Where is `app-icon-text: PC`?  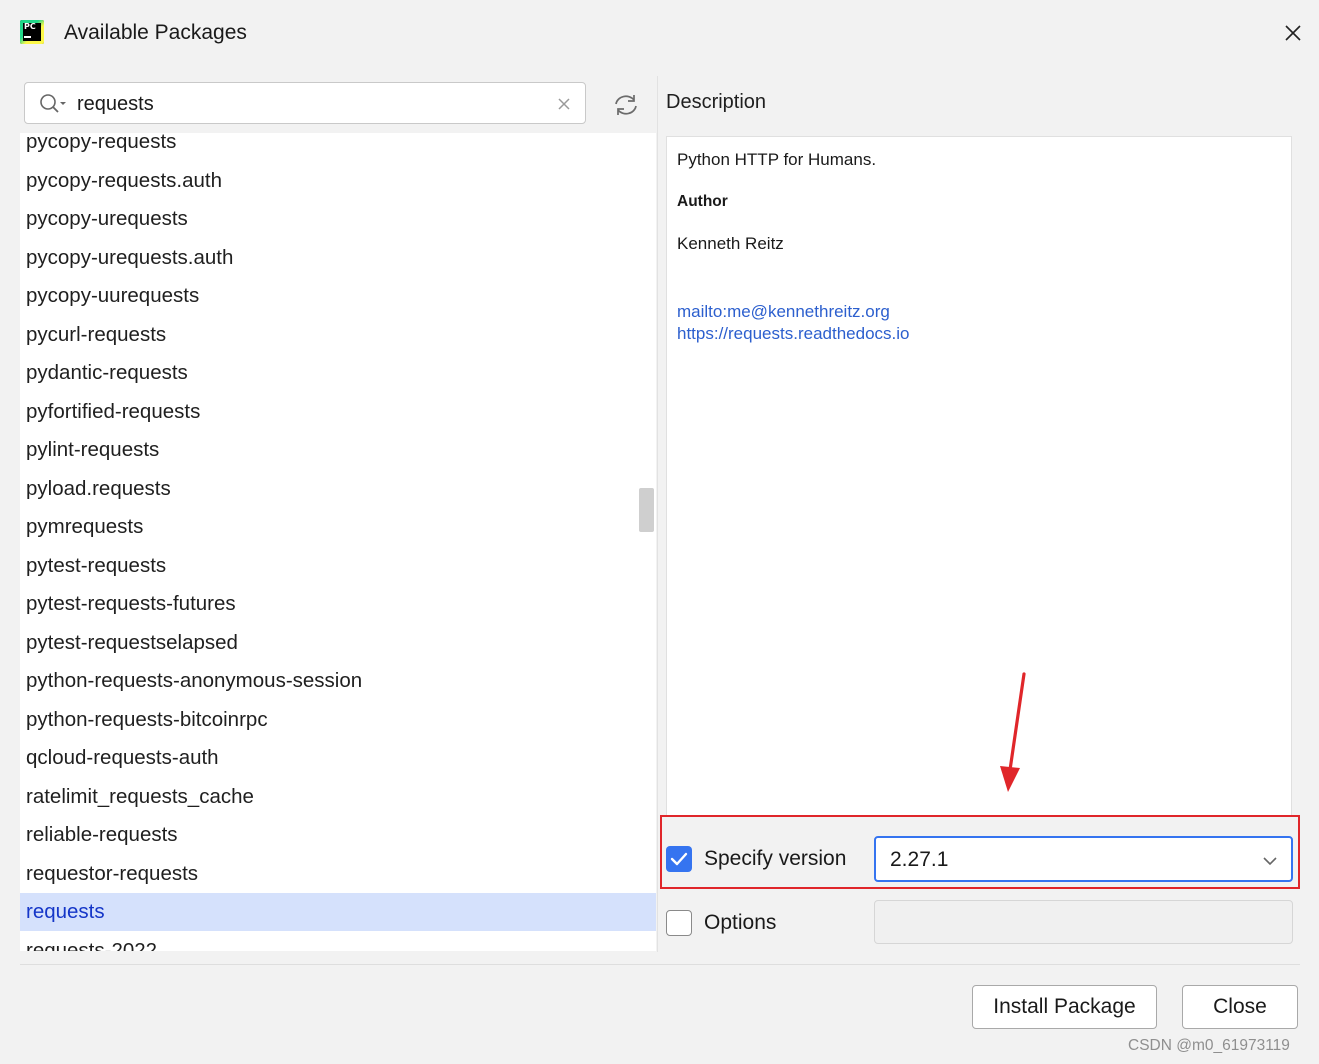 app-icon-text: PC is located at coordinates (30, 26).